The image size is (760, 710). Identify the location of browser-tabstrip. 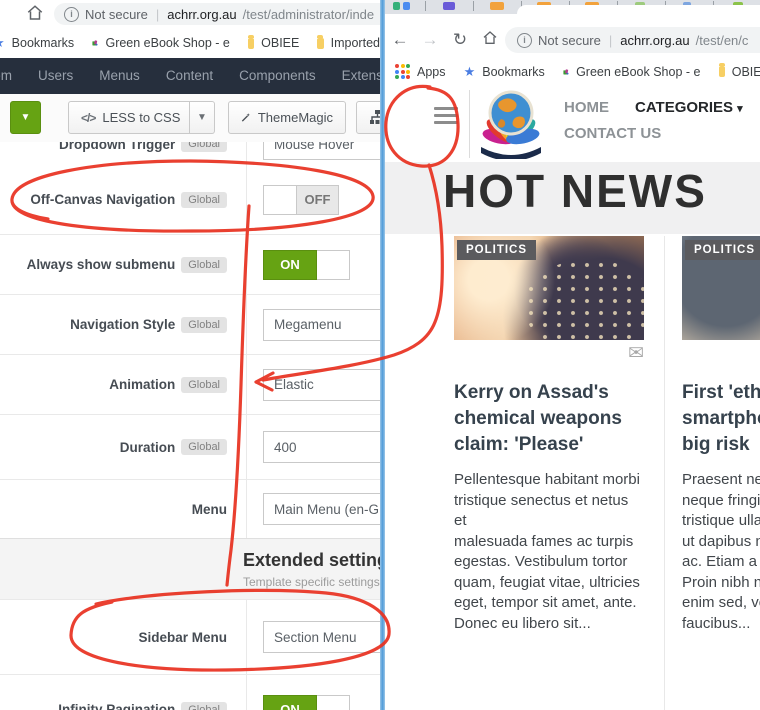
(572, 11).